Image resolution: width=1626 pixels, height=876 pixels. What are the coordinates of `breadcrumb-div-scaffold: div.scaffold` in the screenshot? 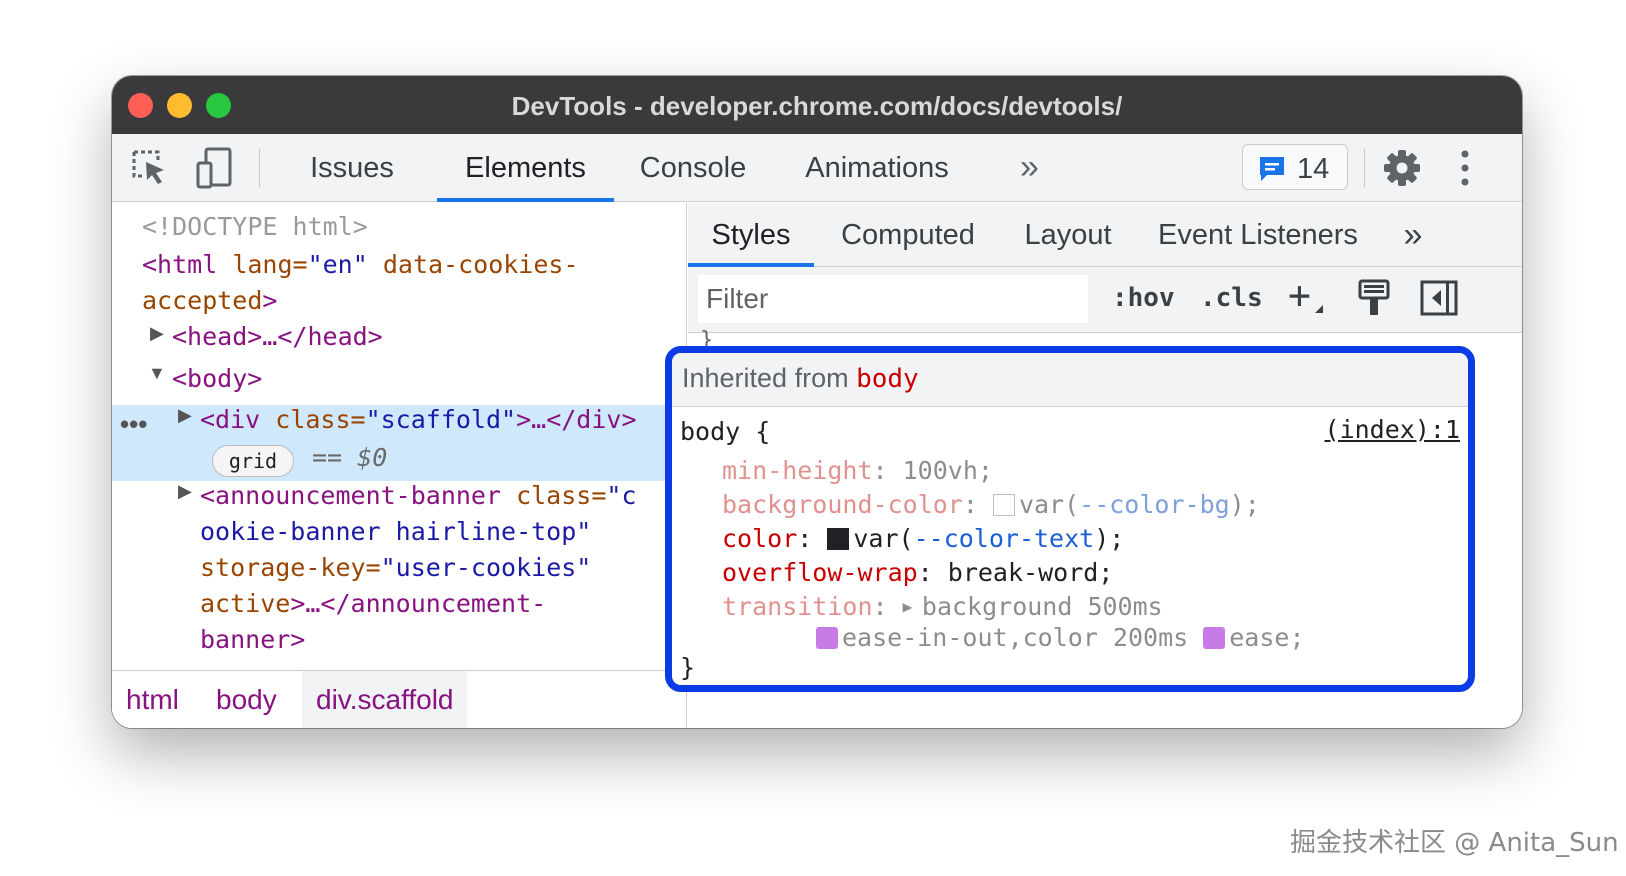 It's located at (385, 699).